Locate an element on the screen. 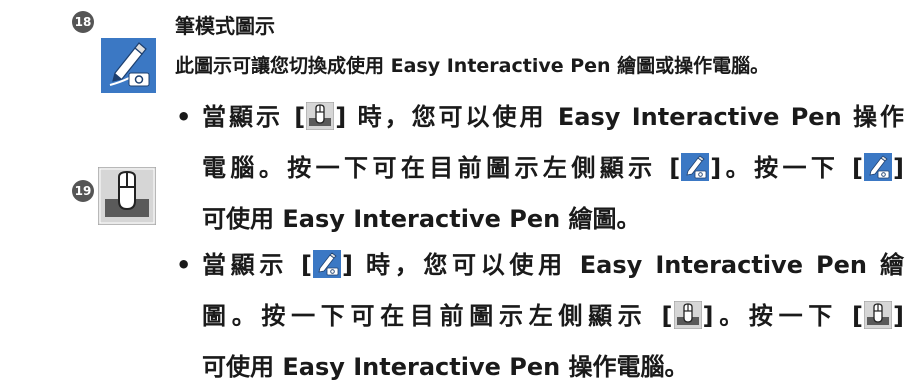  pen-mode-icon is located at coordinates (128, 67).